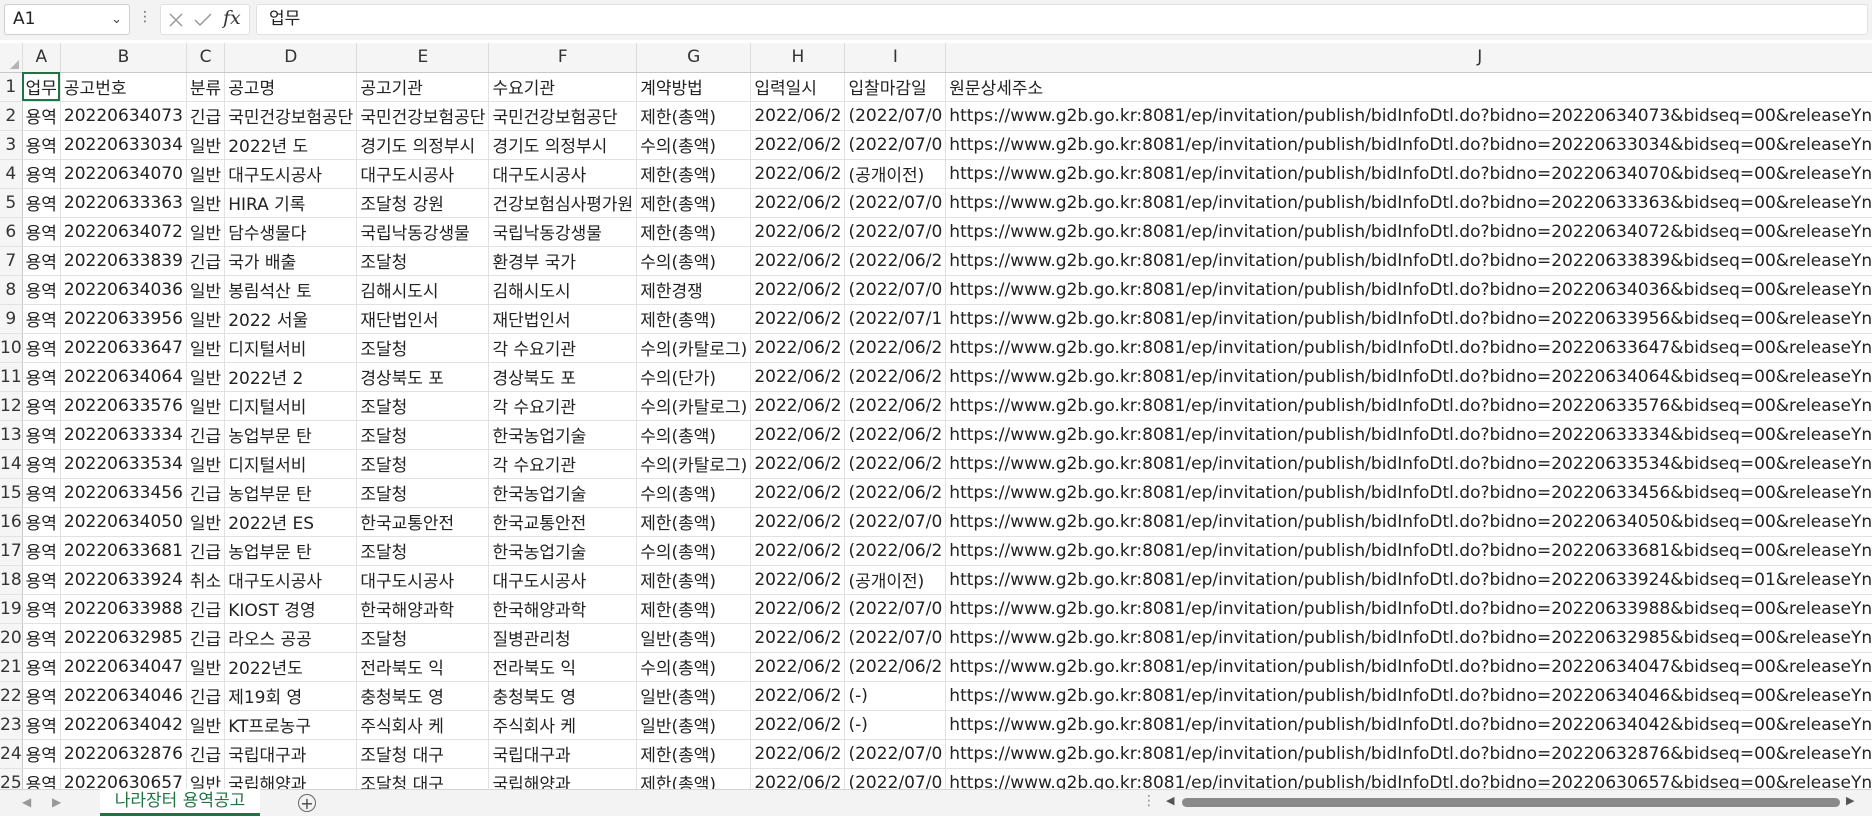 The width and height of the screenshot is (1872, 816). What do you see at coordinates (206, 58) in the screenshot?
I see `column-header: C` at bounding box center [206, 58].